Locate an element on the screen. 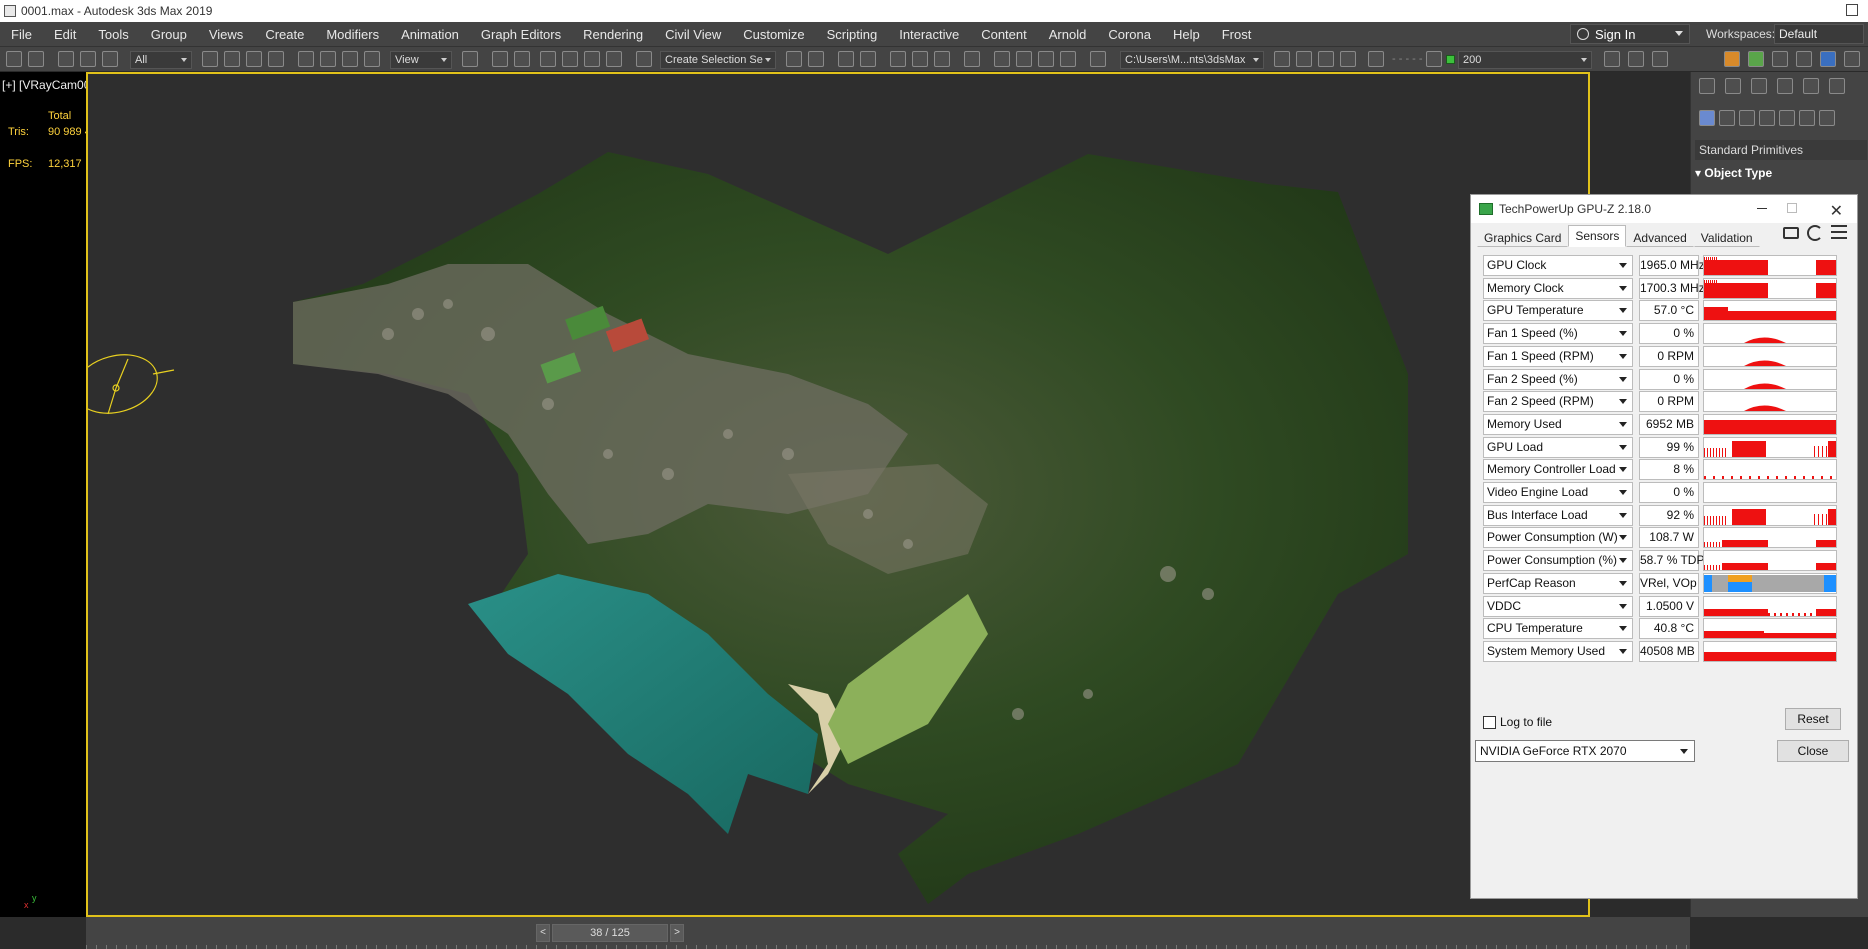  select-by-name-icon is located at coordinates (232, 59).